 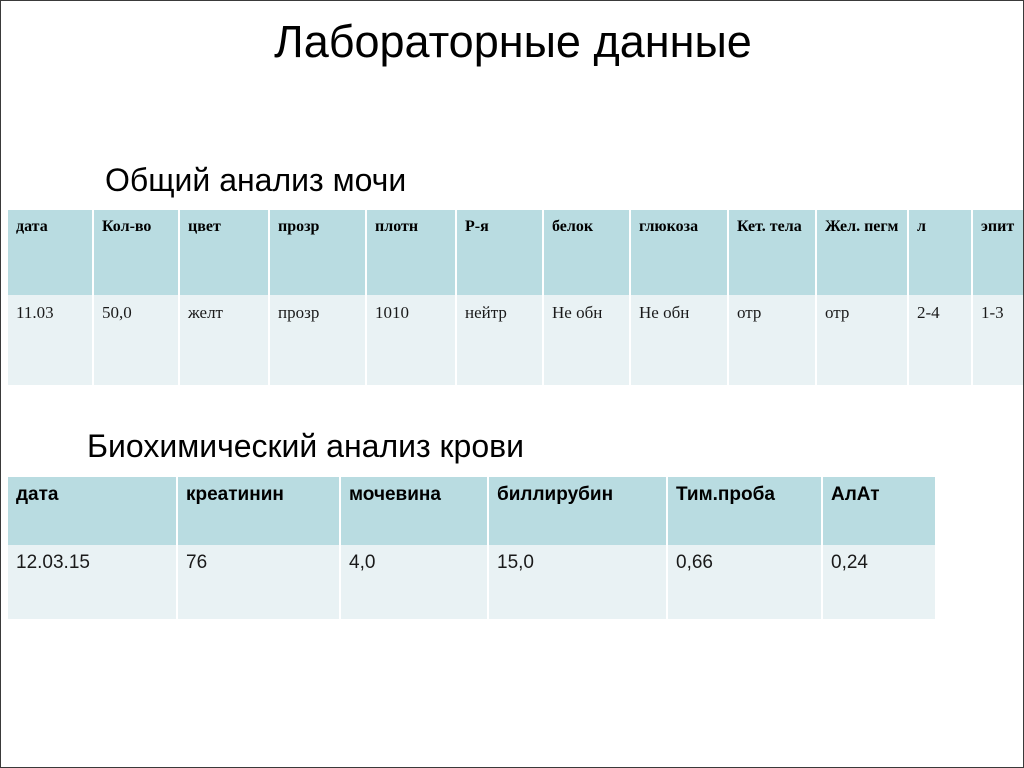 I want to click on cell-amount: 50,0, so click(x=136, y=340).